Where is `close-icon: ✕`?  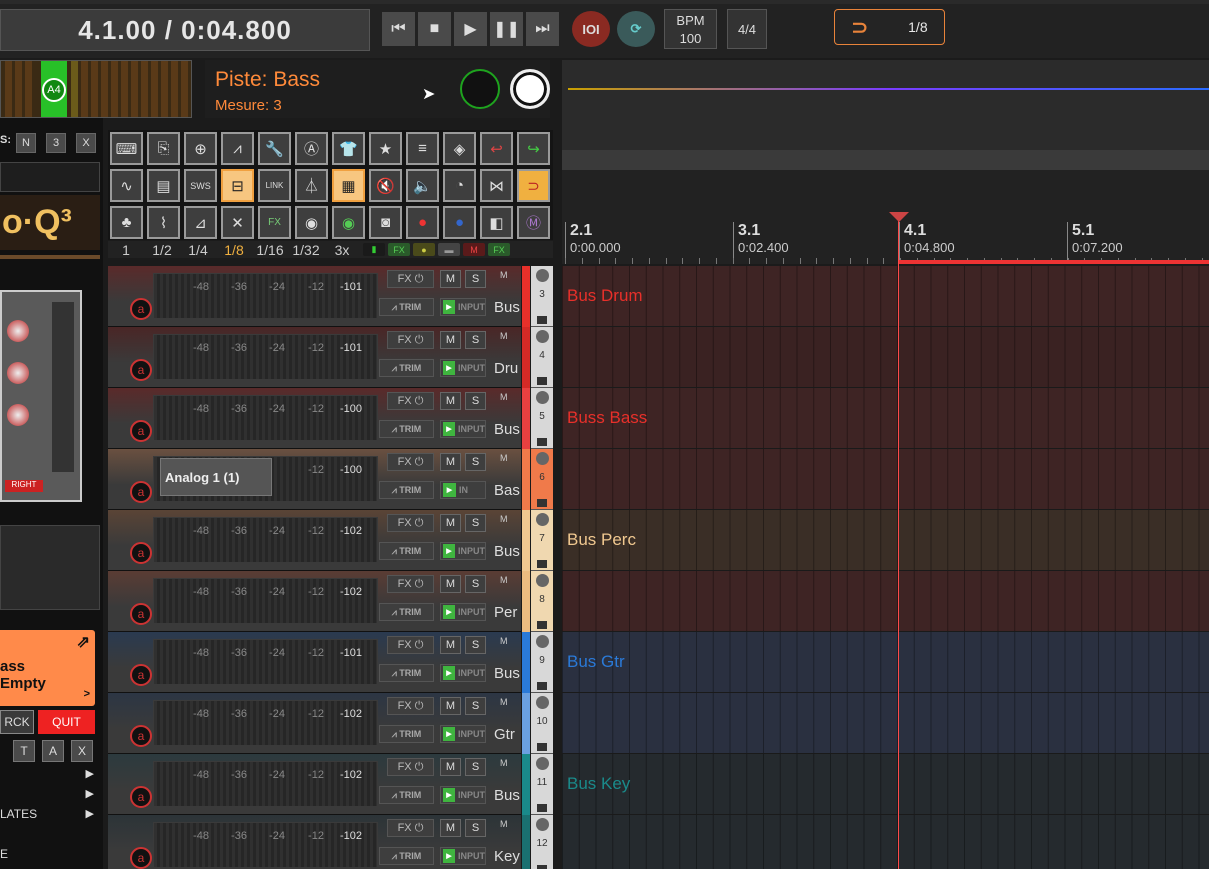
close-icon: ✕ is located at coordinates (237, 222).